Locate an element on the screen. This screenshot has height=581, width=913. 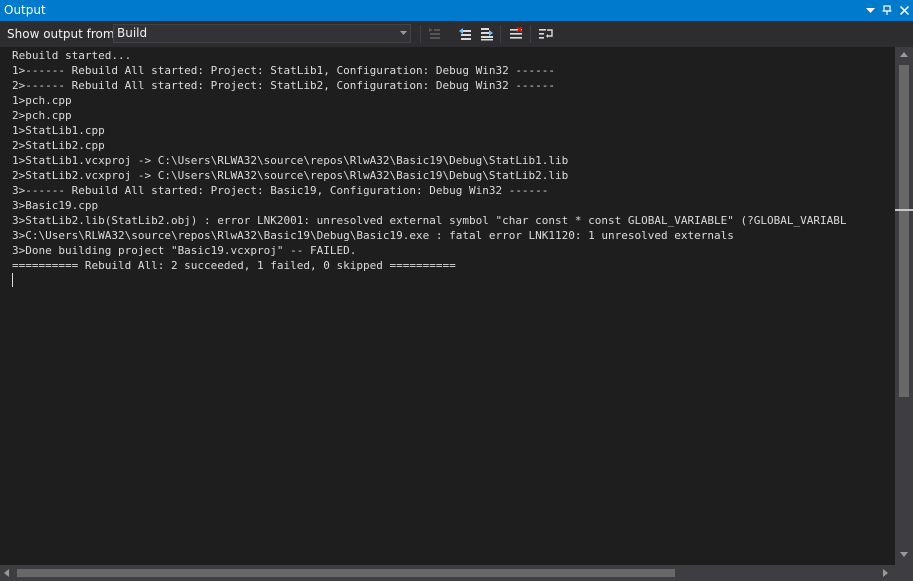
vertical-scrollbar is located at coordinates (904, 306).